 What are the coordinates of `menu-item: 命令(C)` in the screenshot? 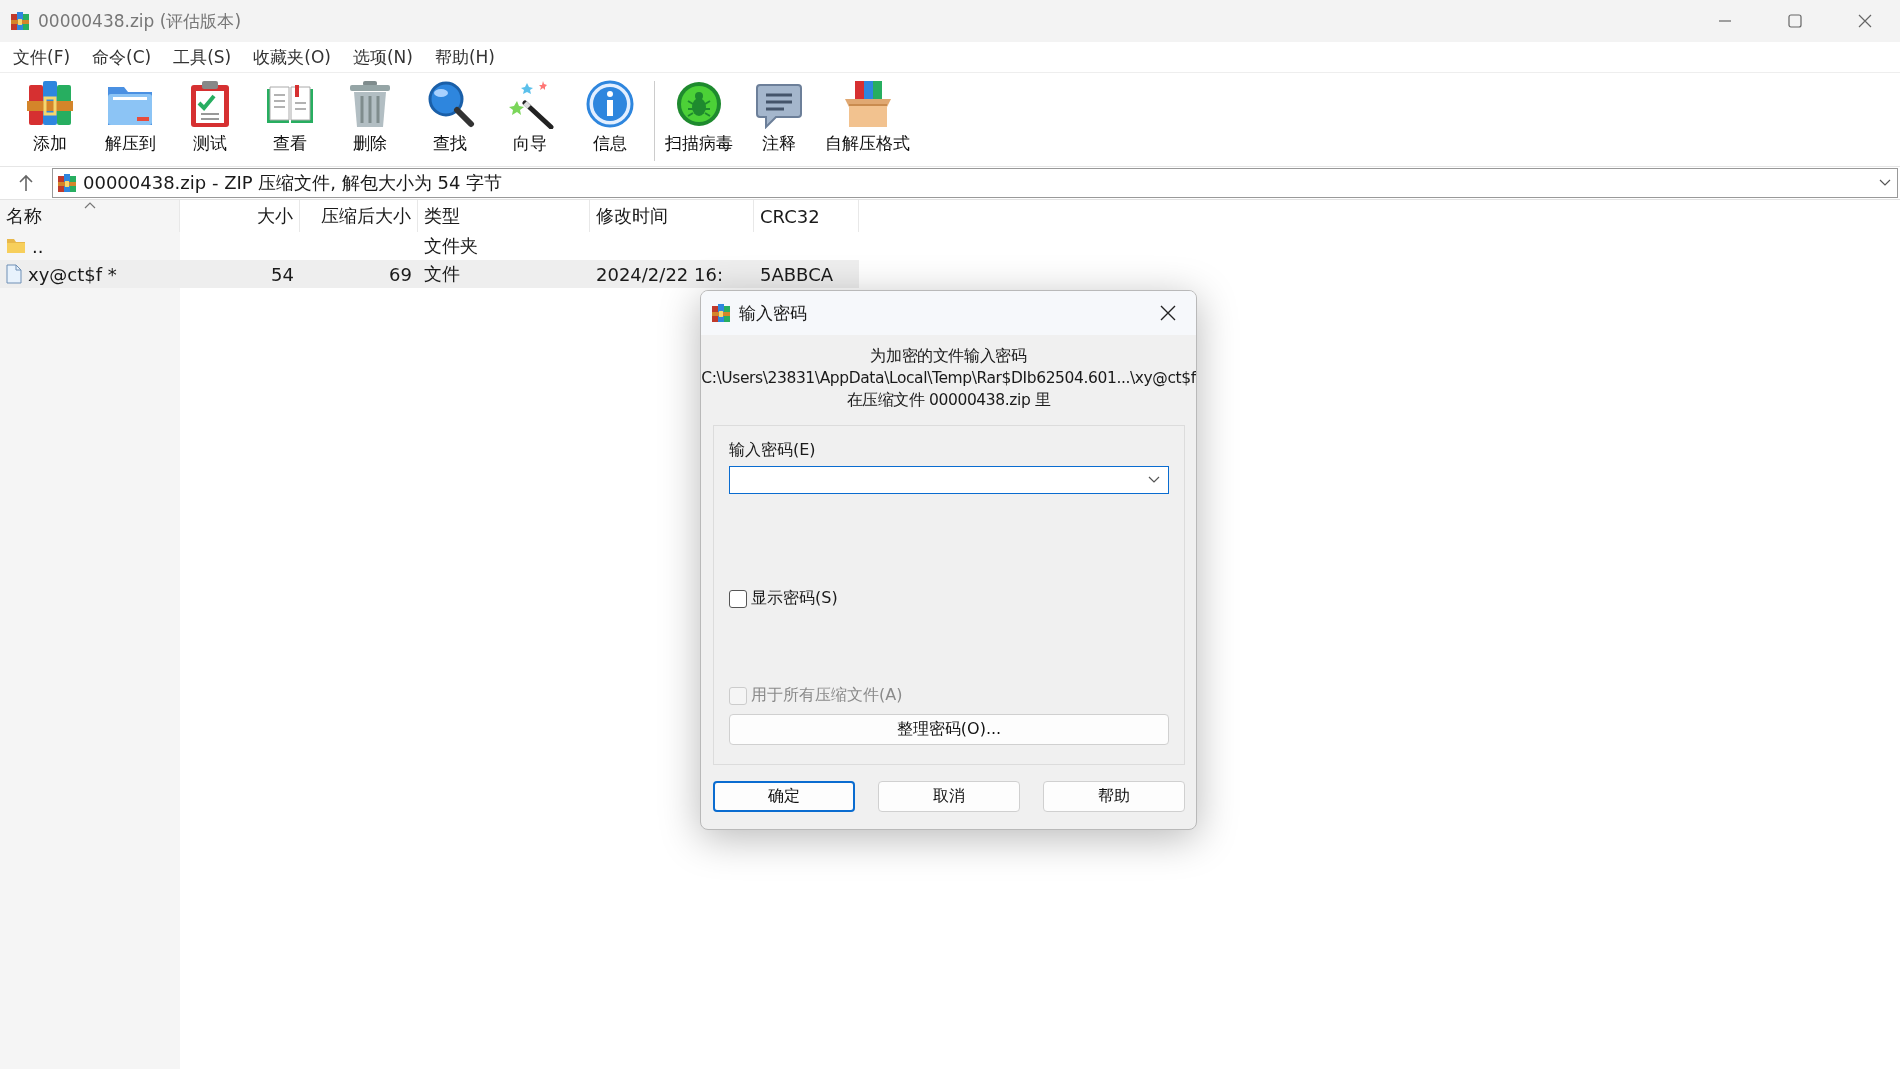 It's located at (122, 57).